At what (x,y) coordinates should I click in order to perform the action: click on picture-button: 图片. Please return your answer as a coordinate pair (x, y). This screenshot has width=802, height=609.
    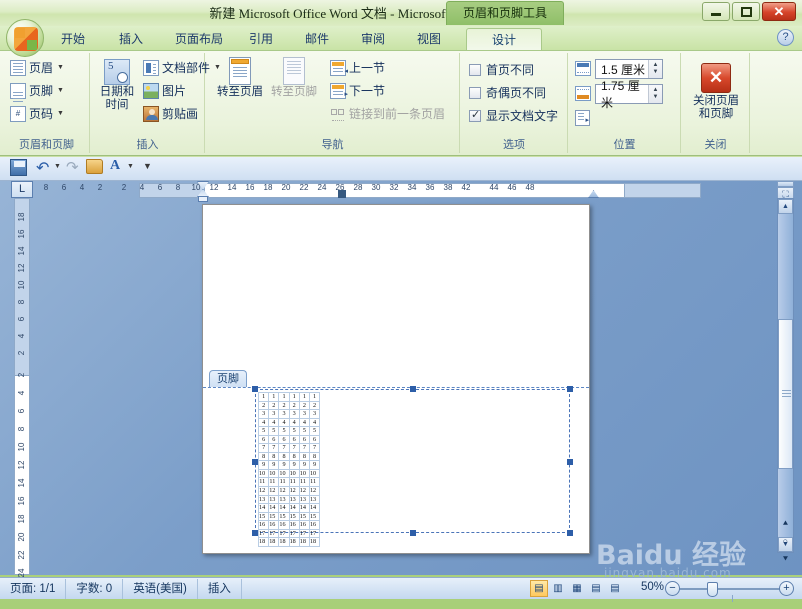
    Looking at the image, I should click on (164, 90).